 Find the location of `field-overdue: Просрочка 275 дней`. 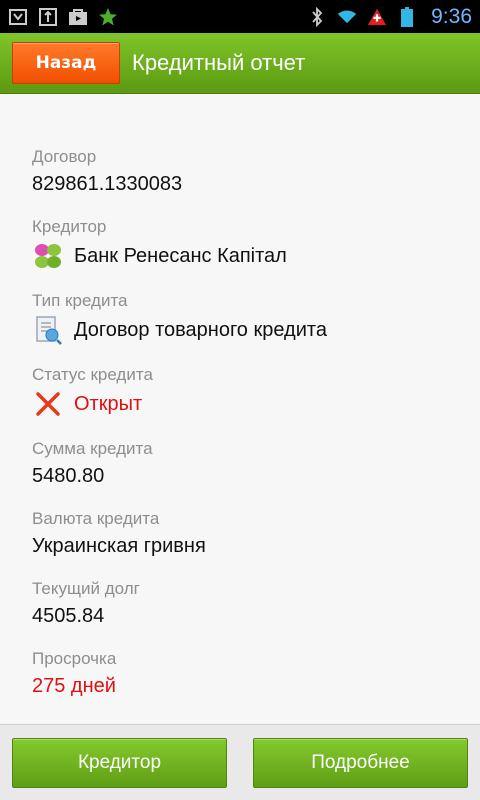

field-overdue: Просрочка 275 дней is located at coordinates (240, 673).